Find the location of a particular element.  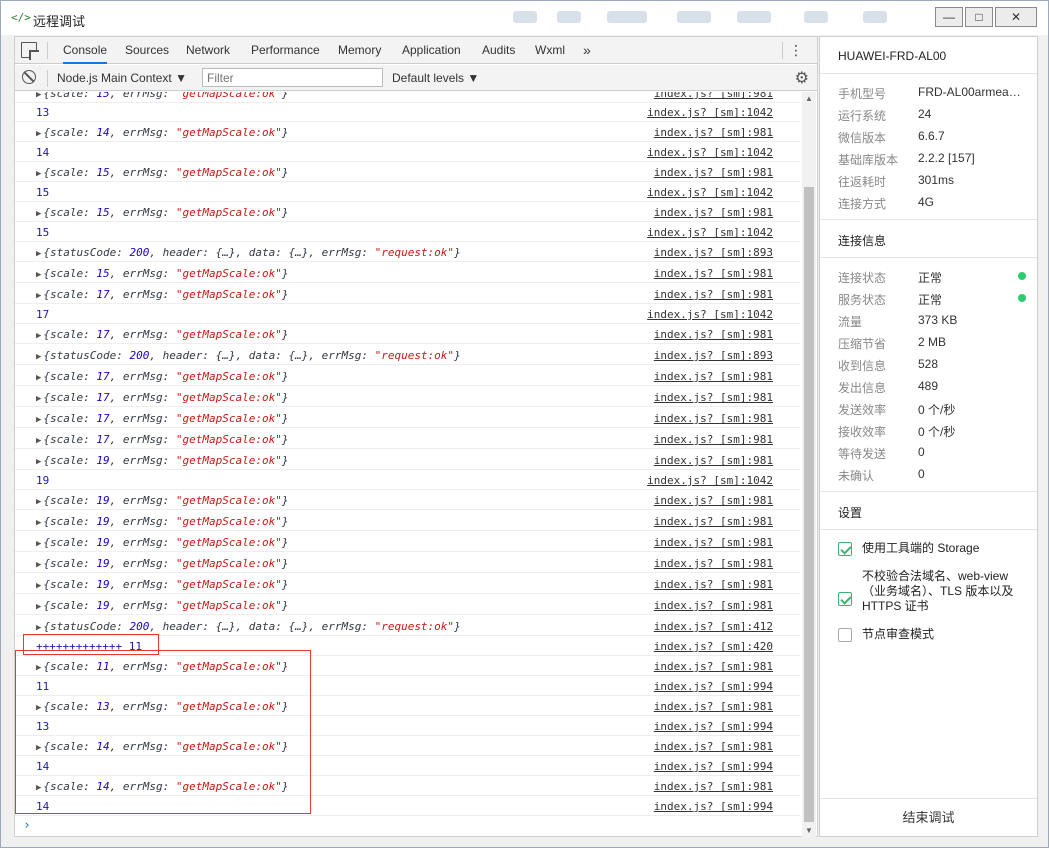

console-prompt: › is located at coordinates (27, 825).